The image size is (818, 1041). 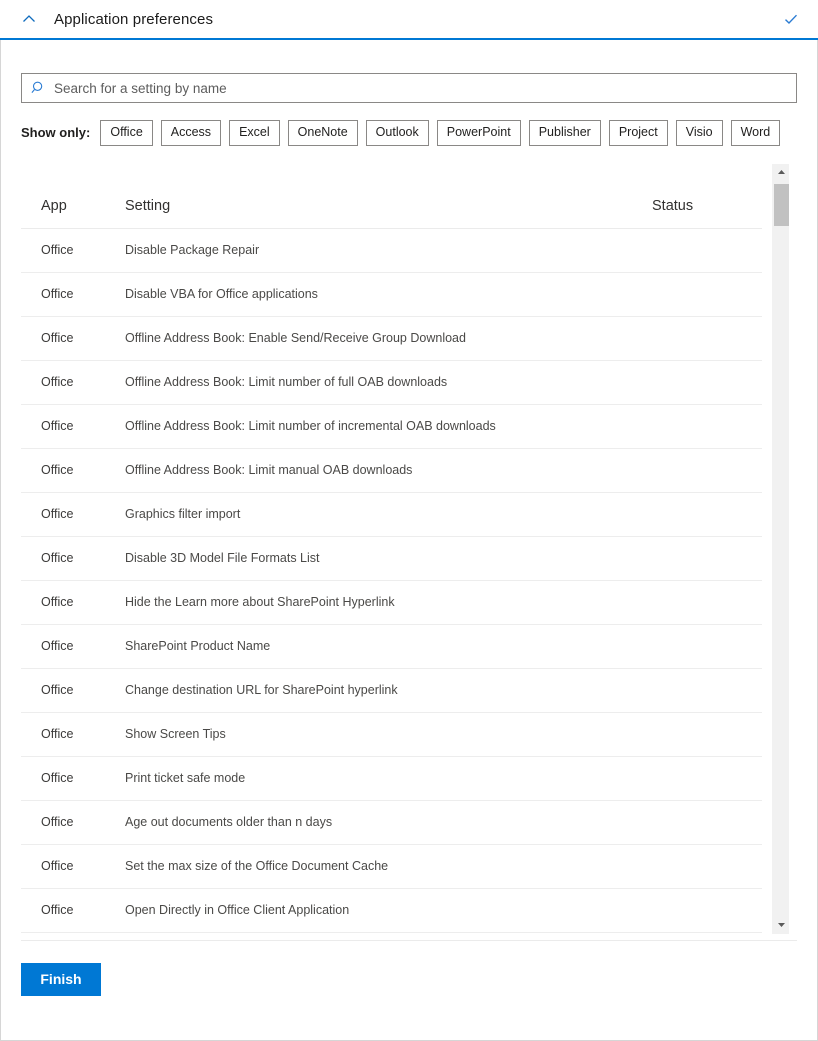 I want to click on cell-setting: Disable 3D Model File Formats List, so click(x=388, y=558).